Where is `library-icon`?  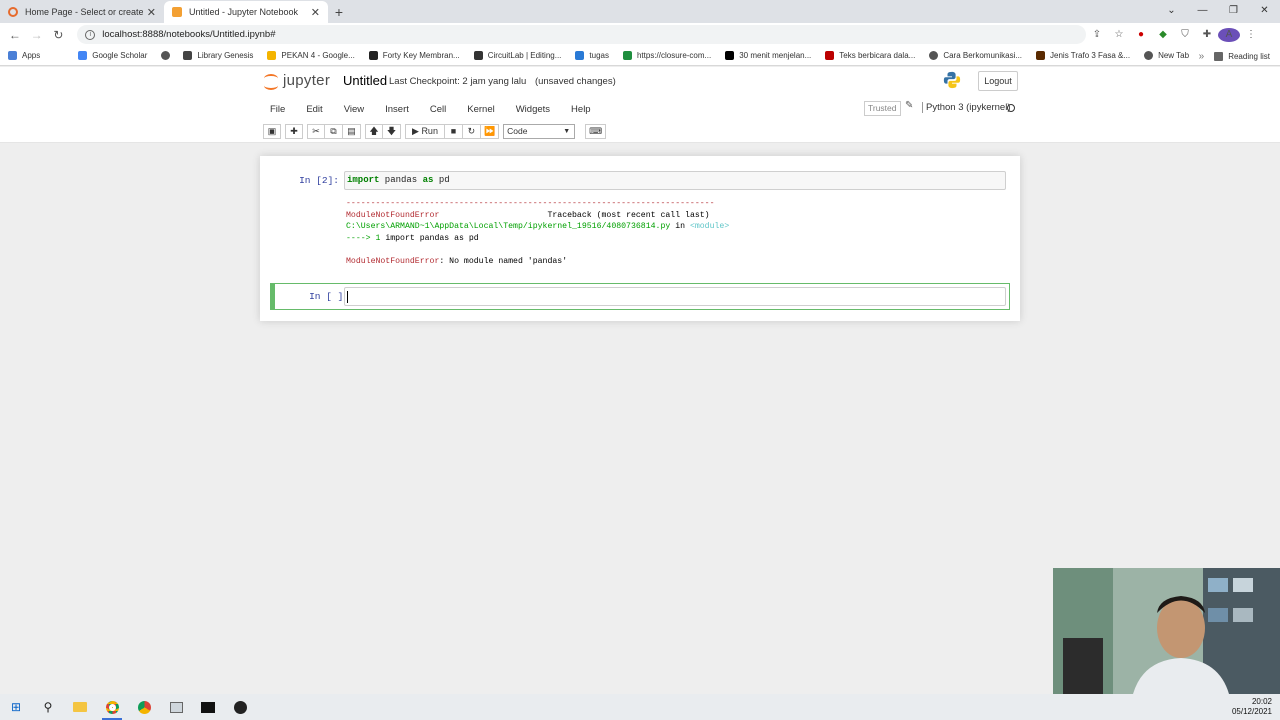
library-icon is located at coordinates (188, 55).